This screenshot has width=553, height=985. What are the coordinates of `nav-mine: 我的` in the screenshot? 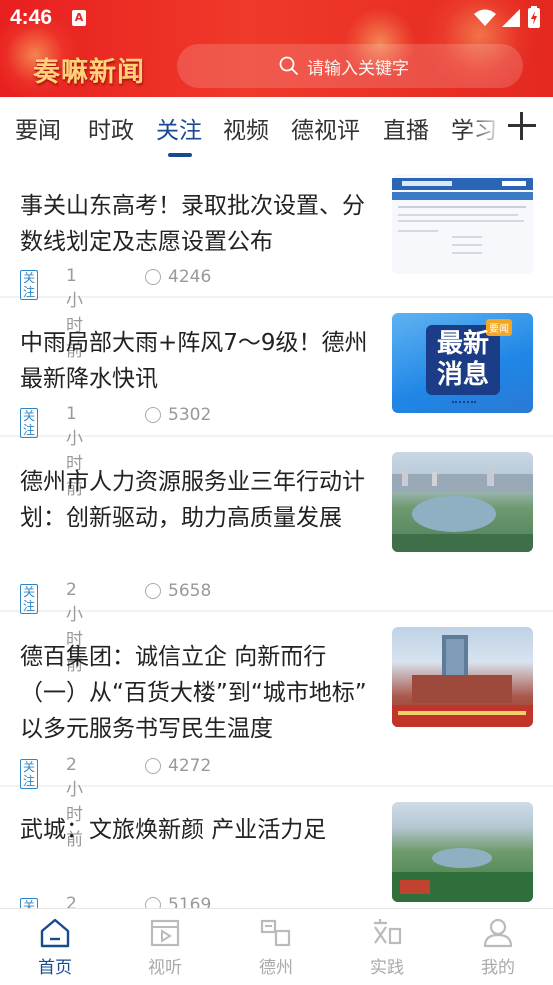 It's located at (498, 947).